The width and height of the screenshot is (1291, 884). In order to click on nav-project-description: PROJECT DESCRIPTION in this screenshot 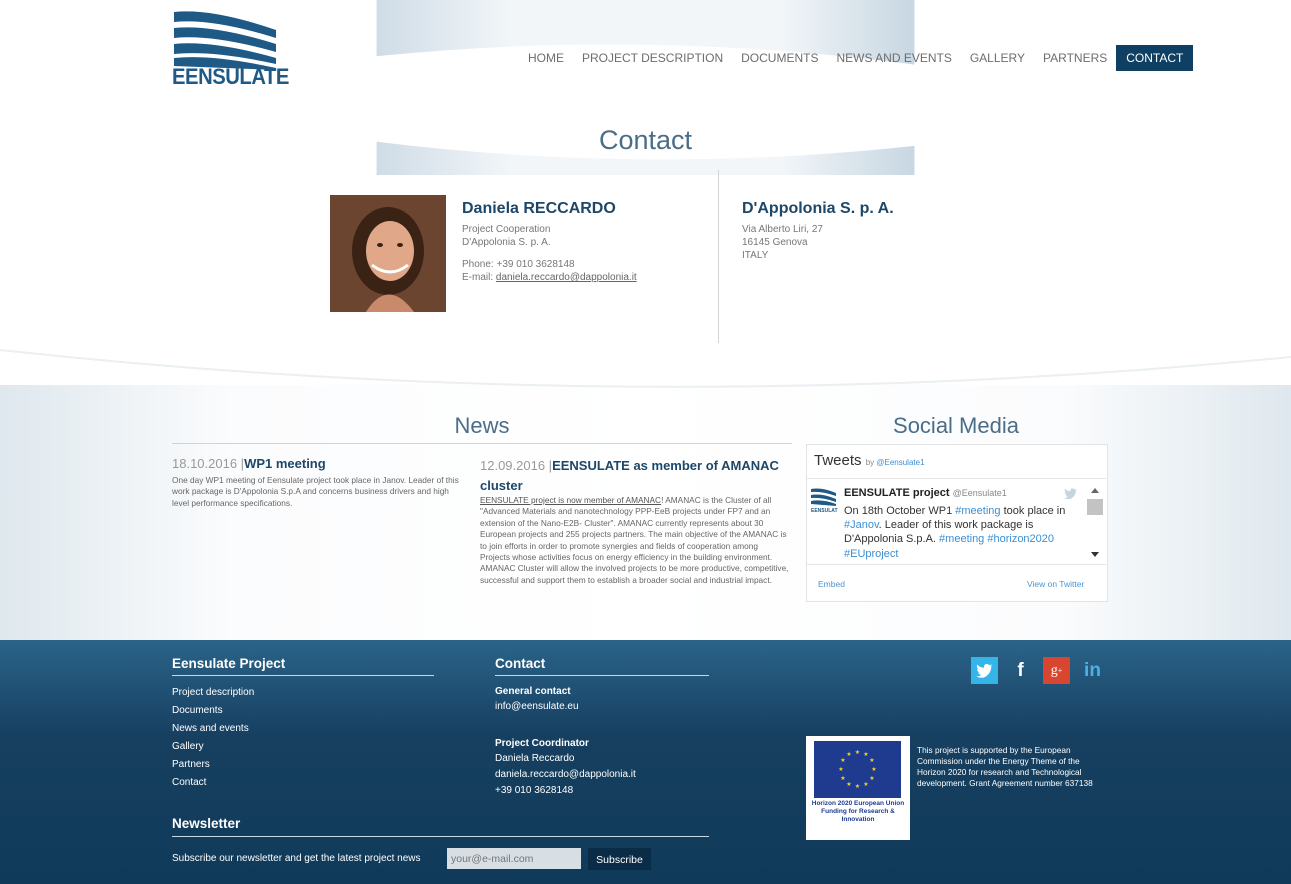, I will do `click(652, 58)`.